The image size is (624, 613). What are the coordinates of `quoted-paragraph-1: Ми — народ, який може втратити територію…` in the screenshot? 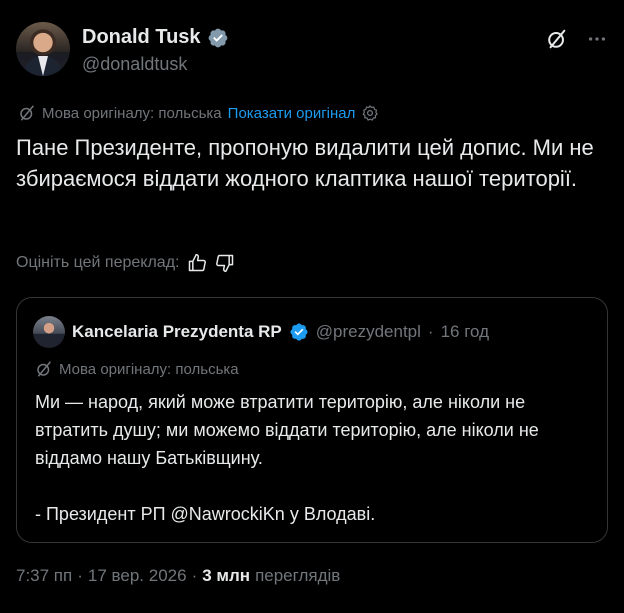 It's located at (287, 430).